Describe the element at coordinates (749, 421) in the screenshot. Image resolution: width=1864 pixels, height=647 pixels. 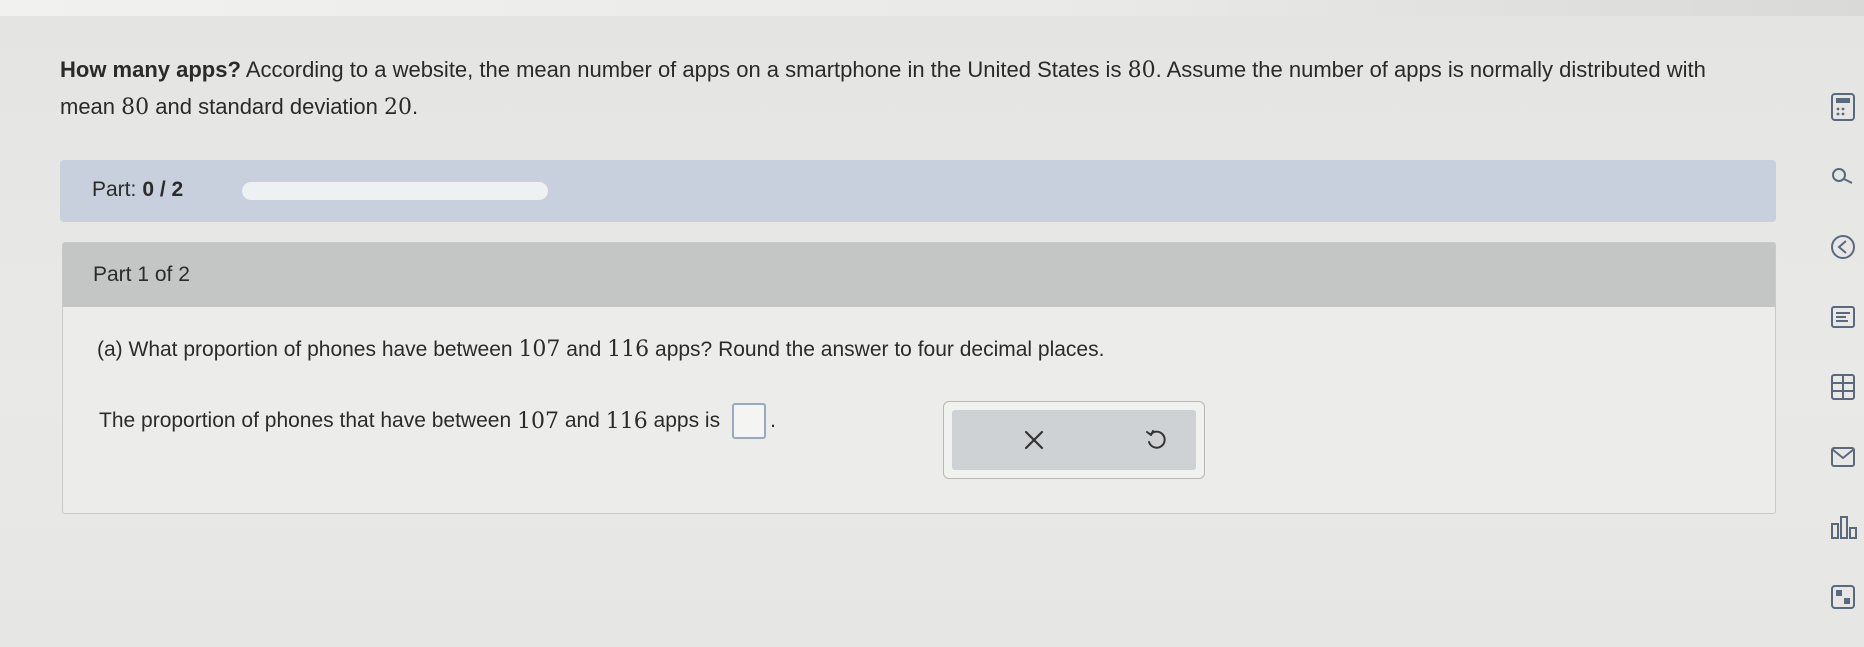
I see `answer-input` at that location.